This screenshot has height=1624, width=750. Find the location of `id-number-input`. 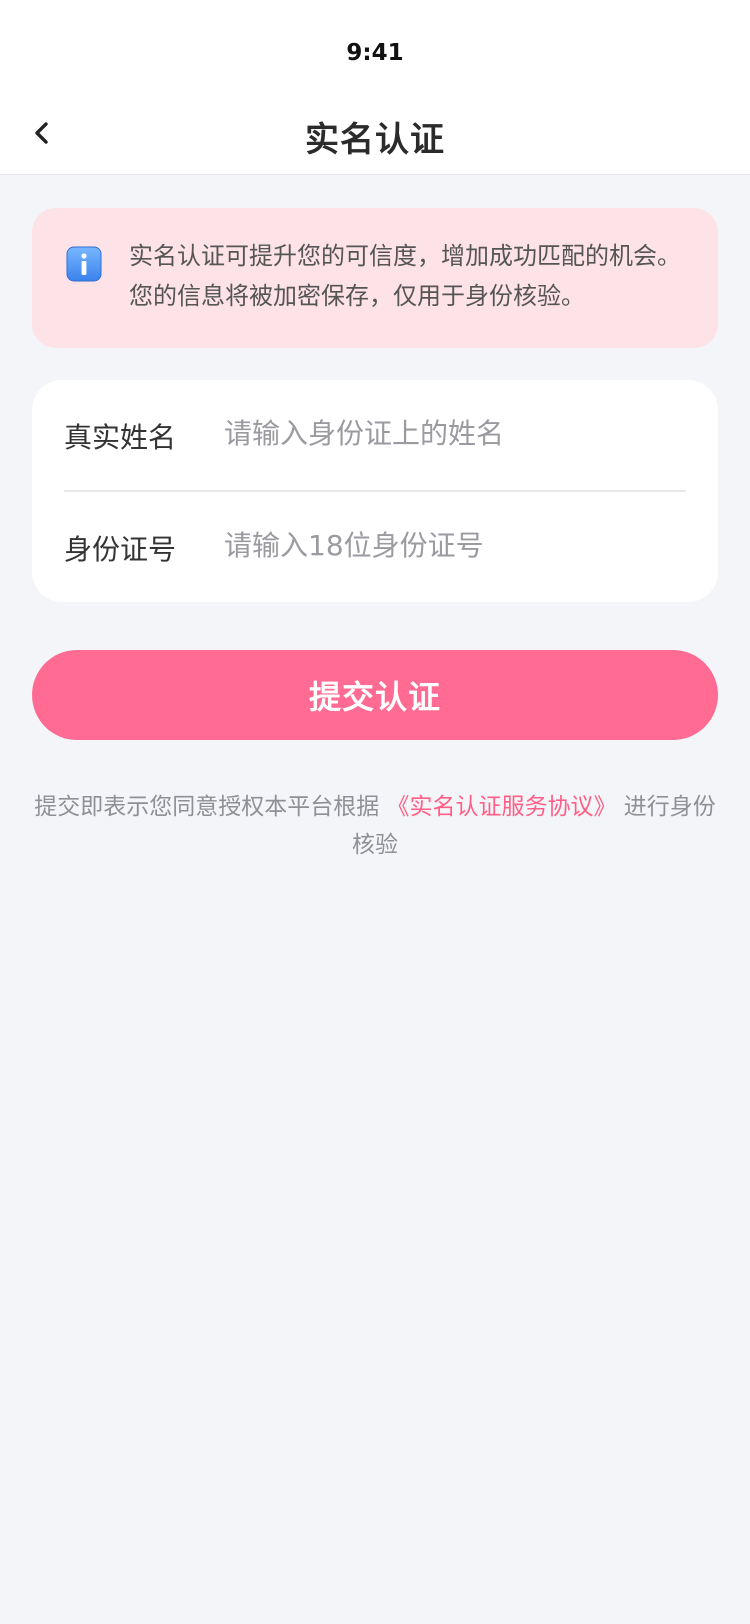

id-number-input is located at coordinates (449, 545).